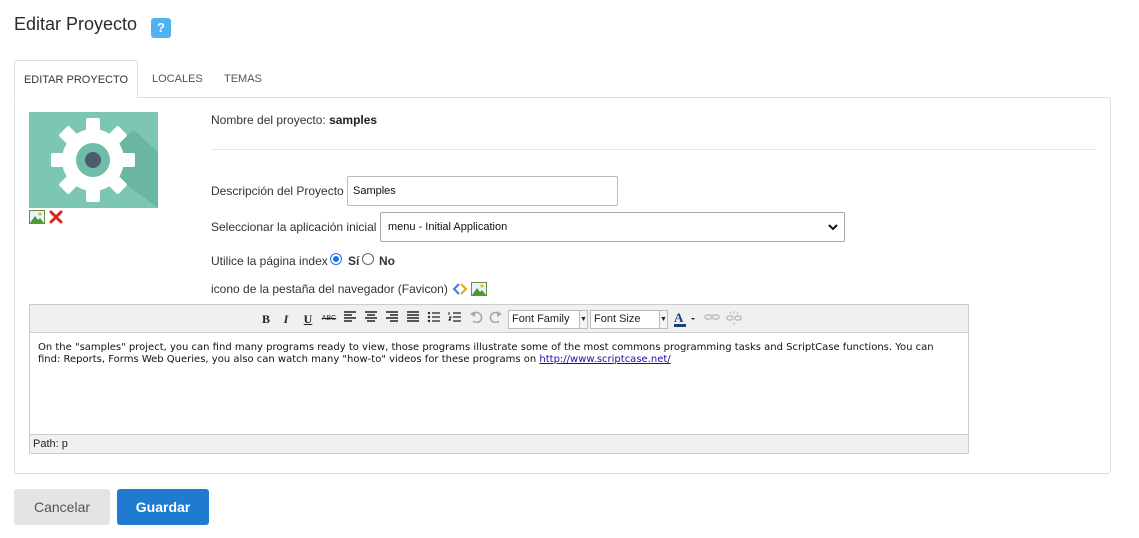 The width and height of the screenshot is (1139, 538). What do you see at coordinates (243, 79) in the screenshot?
I see `tab-temas: TEMAS` at bounding box center [243, 79].